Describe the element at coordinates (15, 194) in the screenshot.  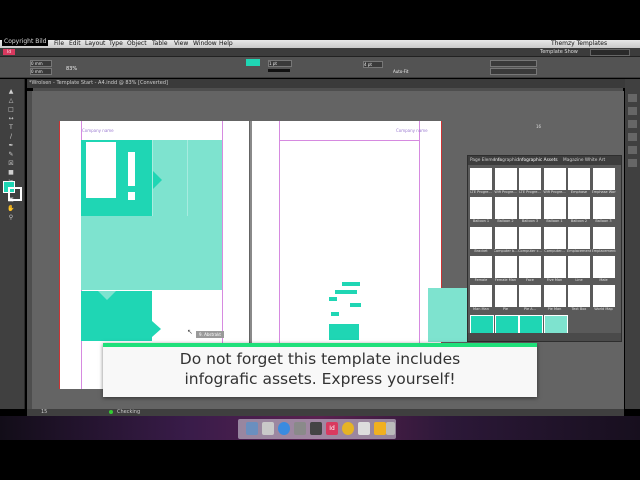
I see `stroke-color-icon` at that location.